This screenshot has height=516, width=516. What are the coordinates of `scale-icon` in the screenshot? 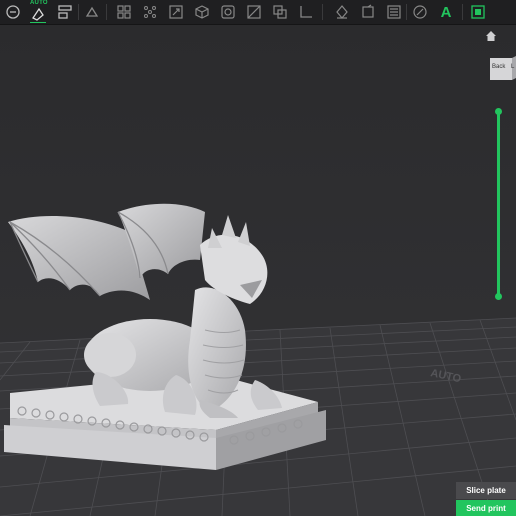 It's located at (176, 12).